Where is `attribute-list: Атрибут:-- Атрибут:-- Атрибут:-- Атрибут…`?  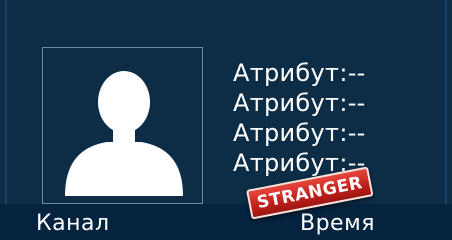 attribute-list: Атрибут:-- Атрибут:-- Атрибут:-- Атрибут… is located at coordinates (299, 118).